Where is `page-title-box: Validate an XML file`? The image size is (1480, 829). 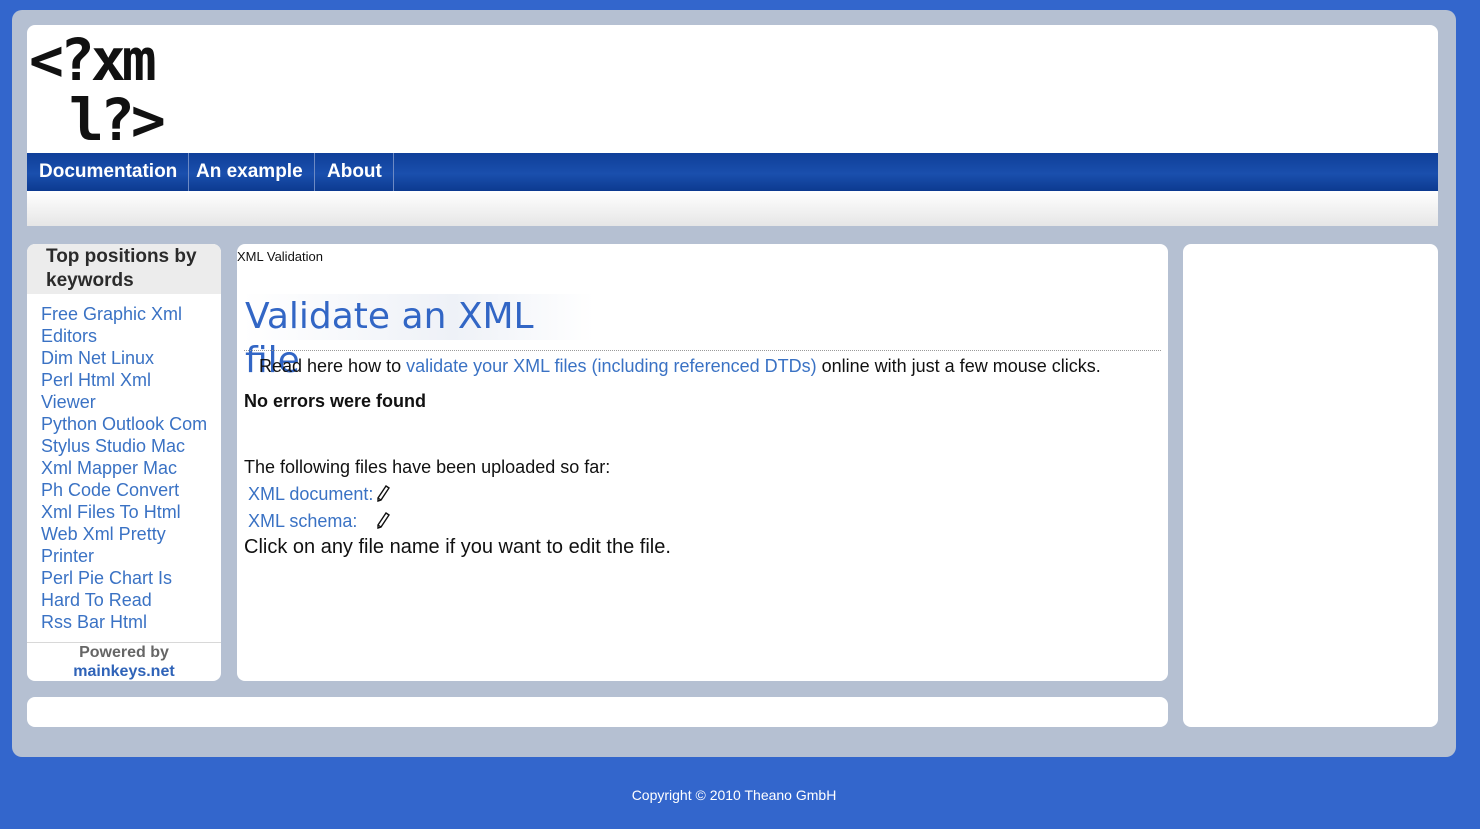 page-title-box: Validate an XML file is located at coordinates (418, 337).